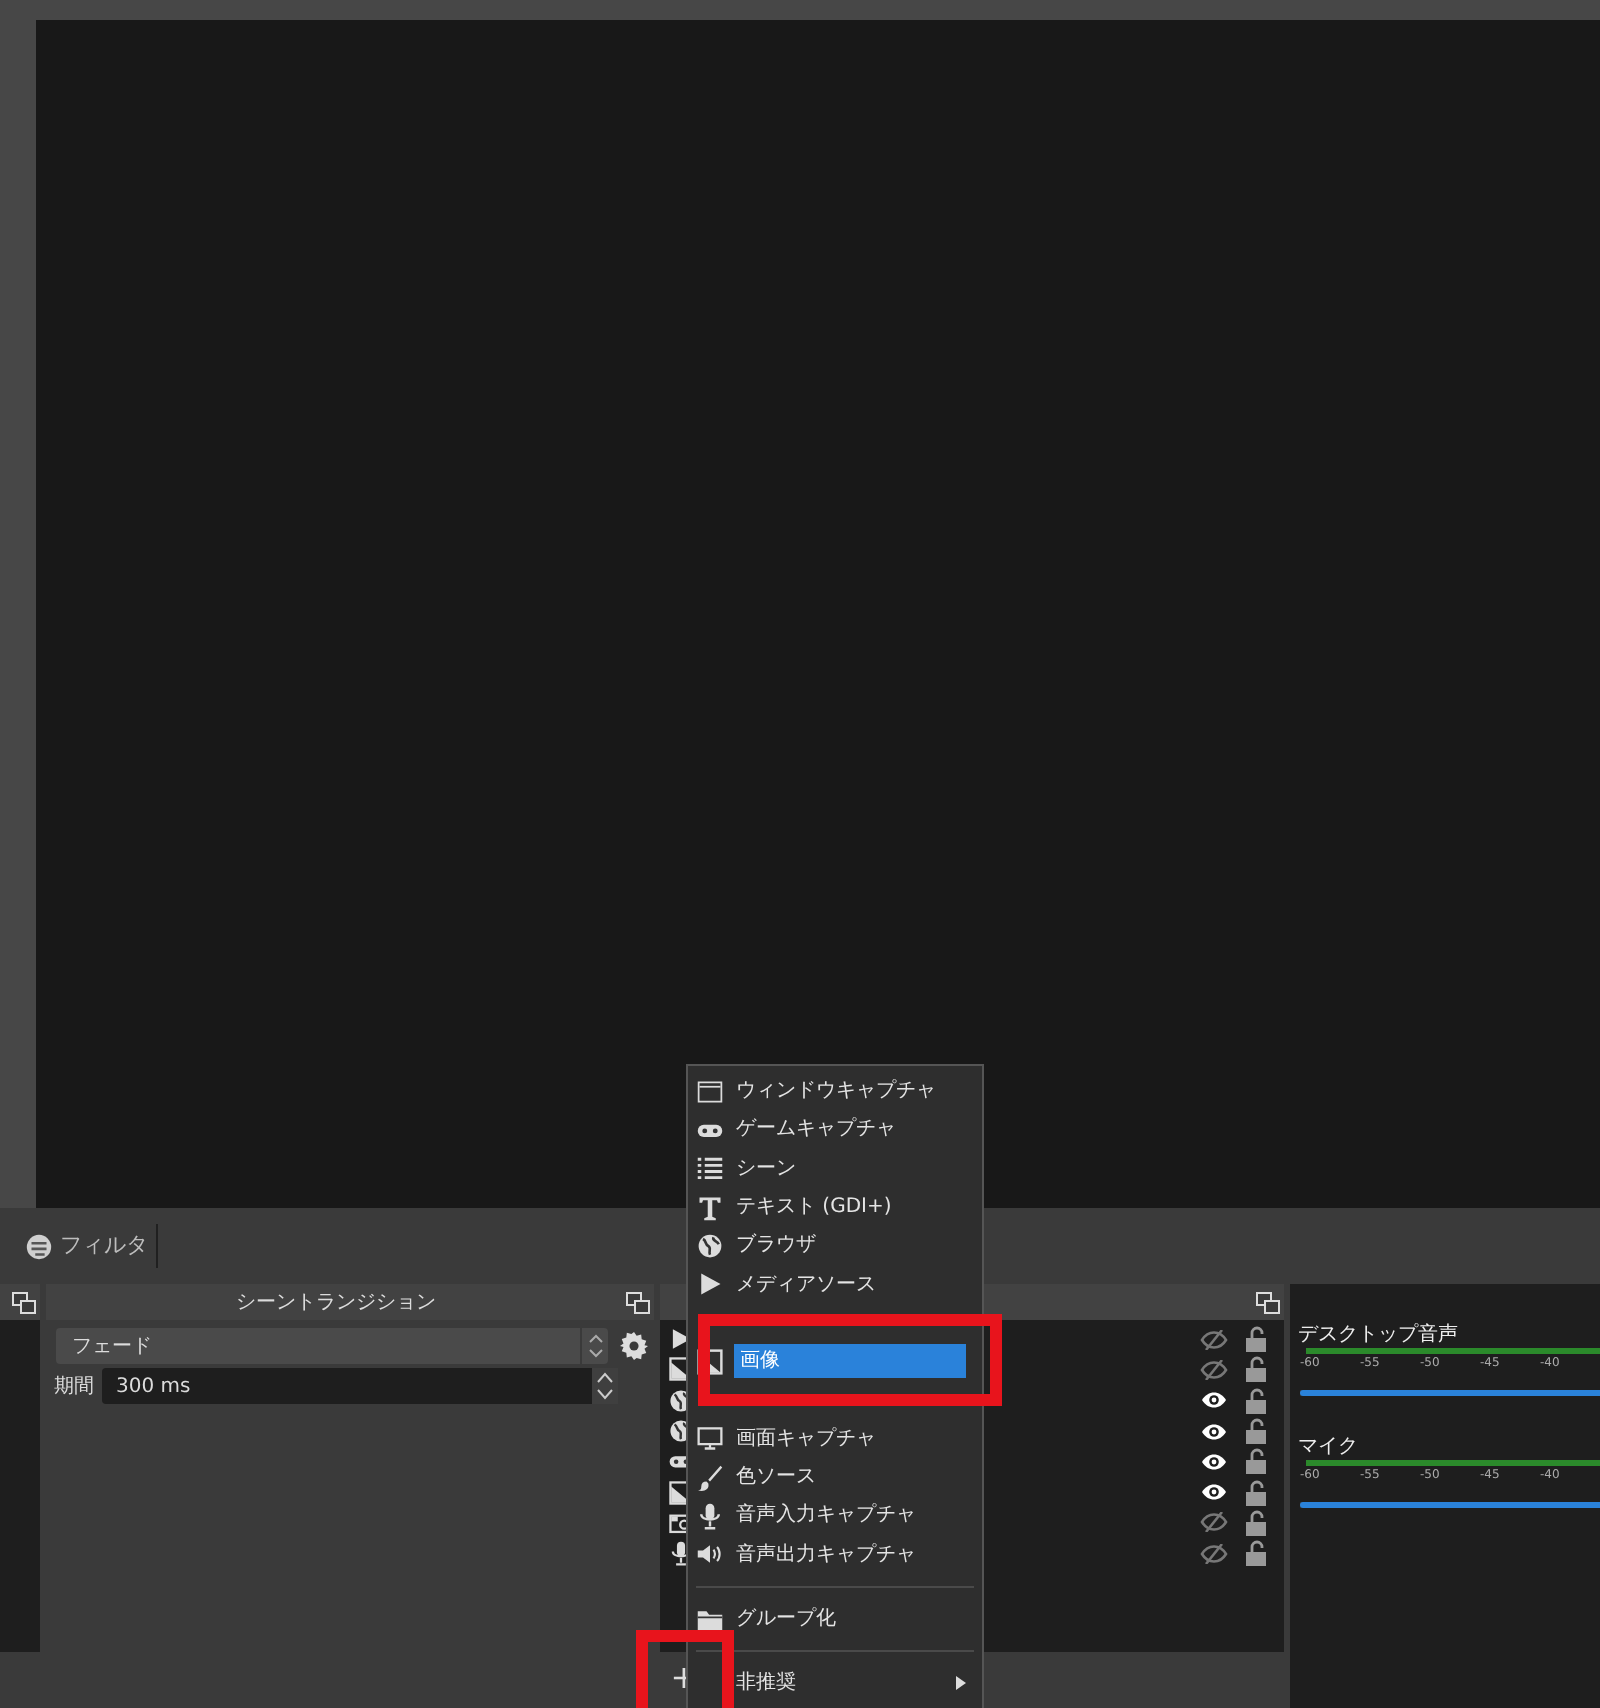  Describe the element at coordinates (710, 1619) in the screenshot. I see `folder-icon` at that location.